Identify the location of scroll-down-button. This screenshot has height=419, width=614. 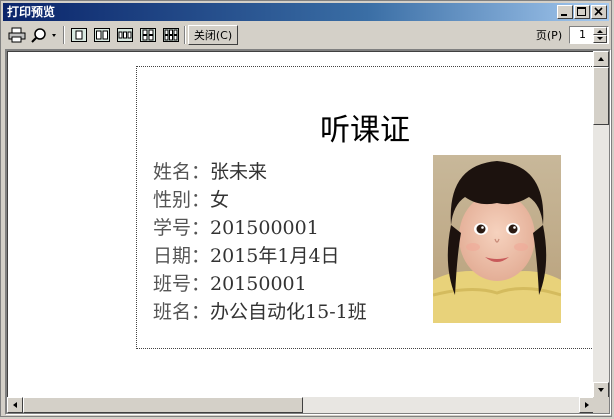
(601, 390).